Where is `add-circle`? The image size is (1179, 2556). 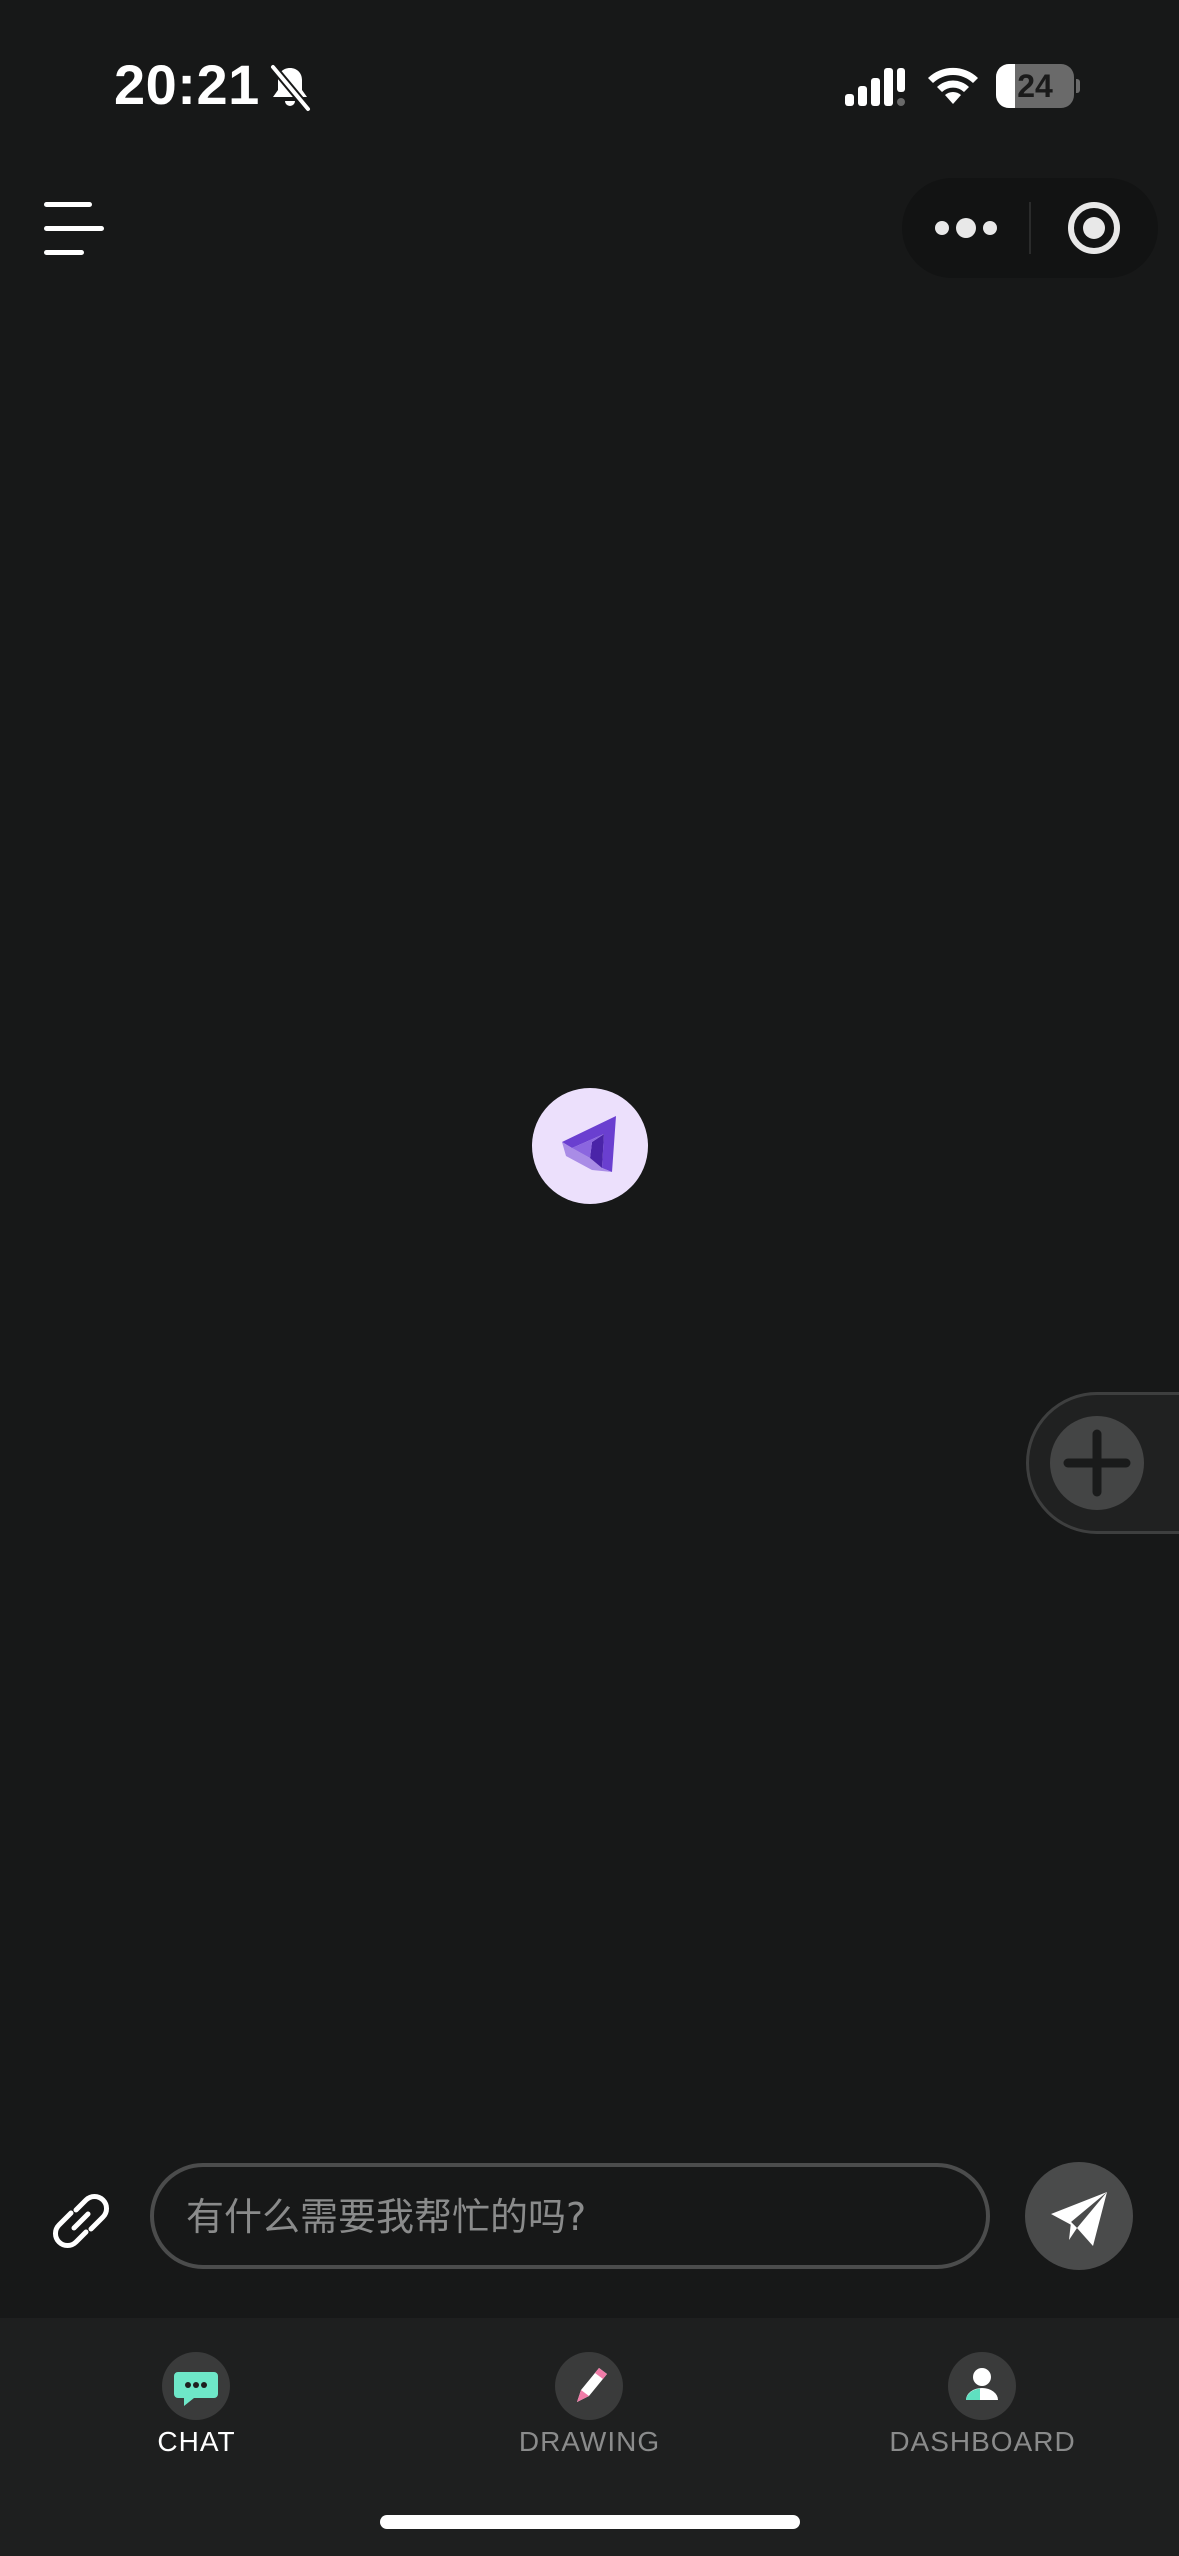
add-circle is located at coordinates (1097, 1463).